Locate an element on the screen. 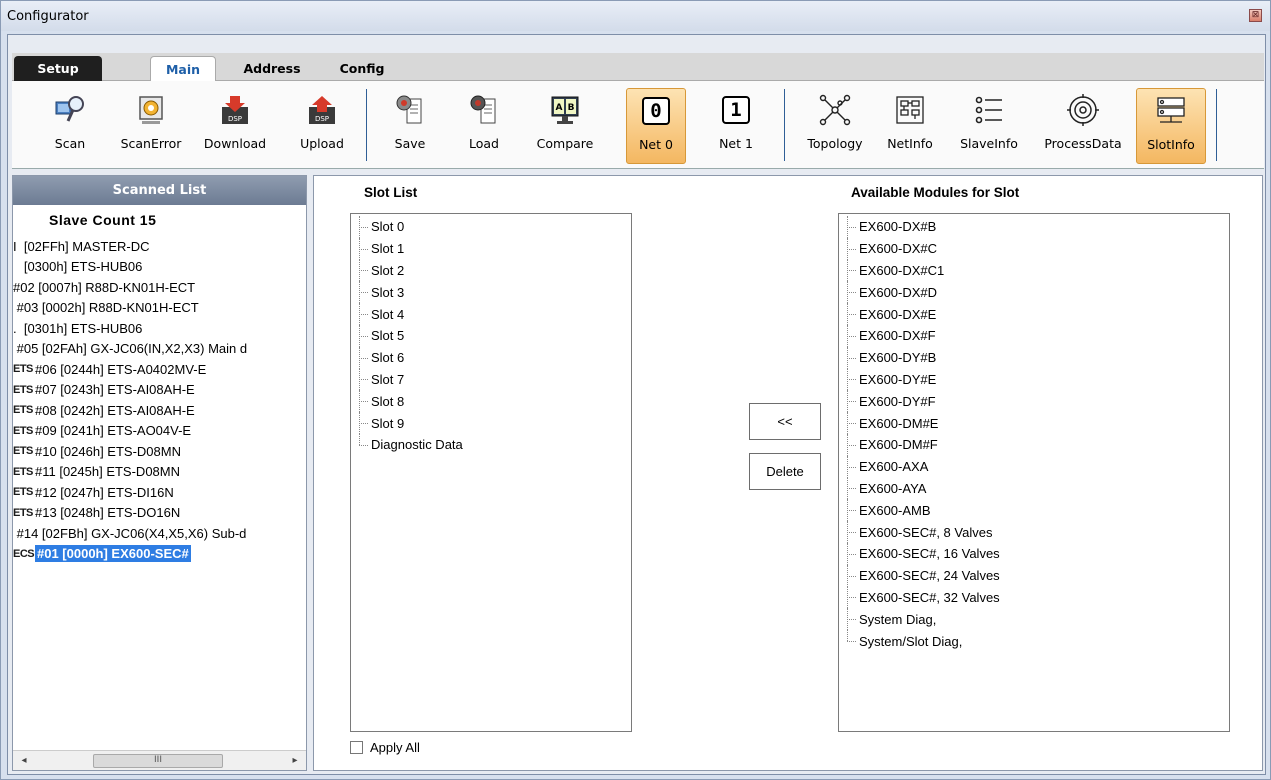 Image resolution: width=1271 pixels, height=780 pixels. module-item: EX600-AMB is located at coordinates (1034, 510).